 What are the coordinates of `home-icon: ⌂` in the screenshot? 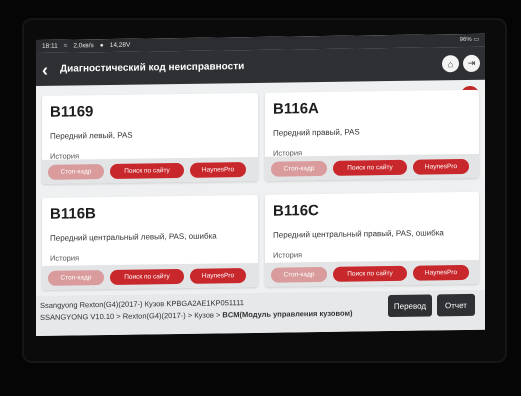 It's located at (450, 64).